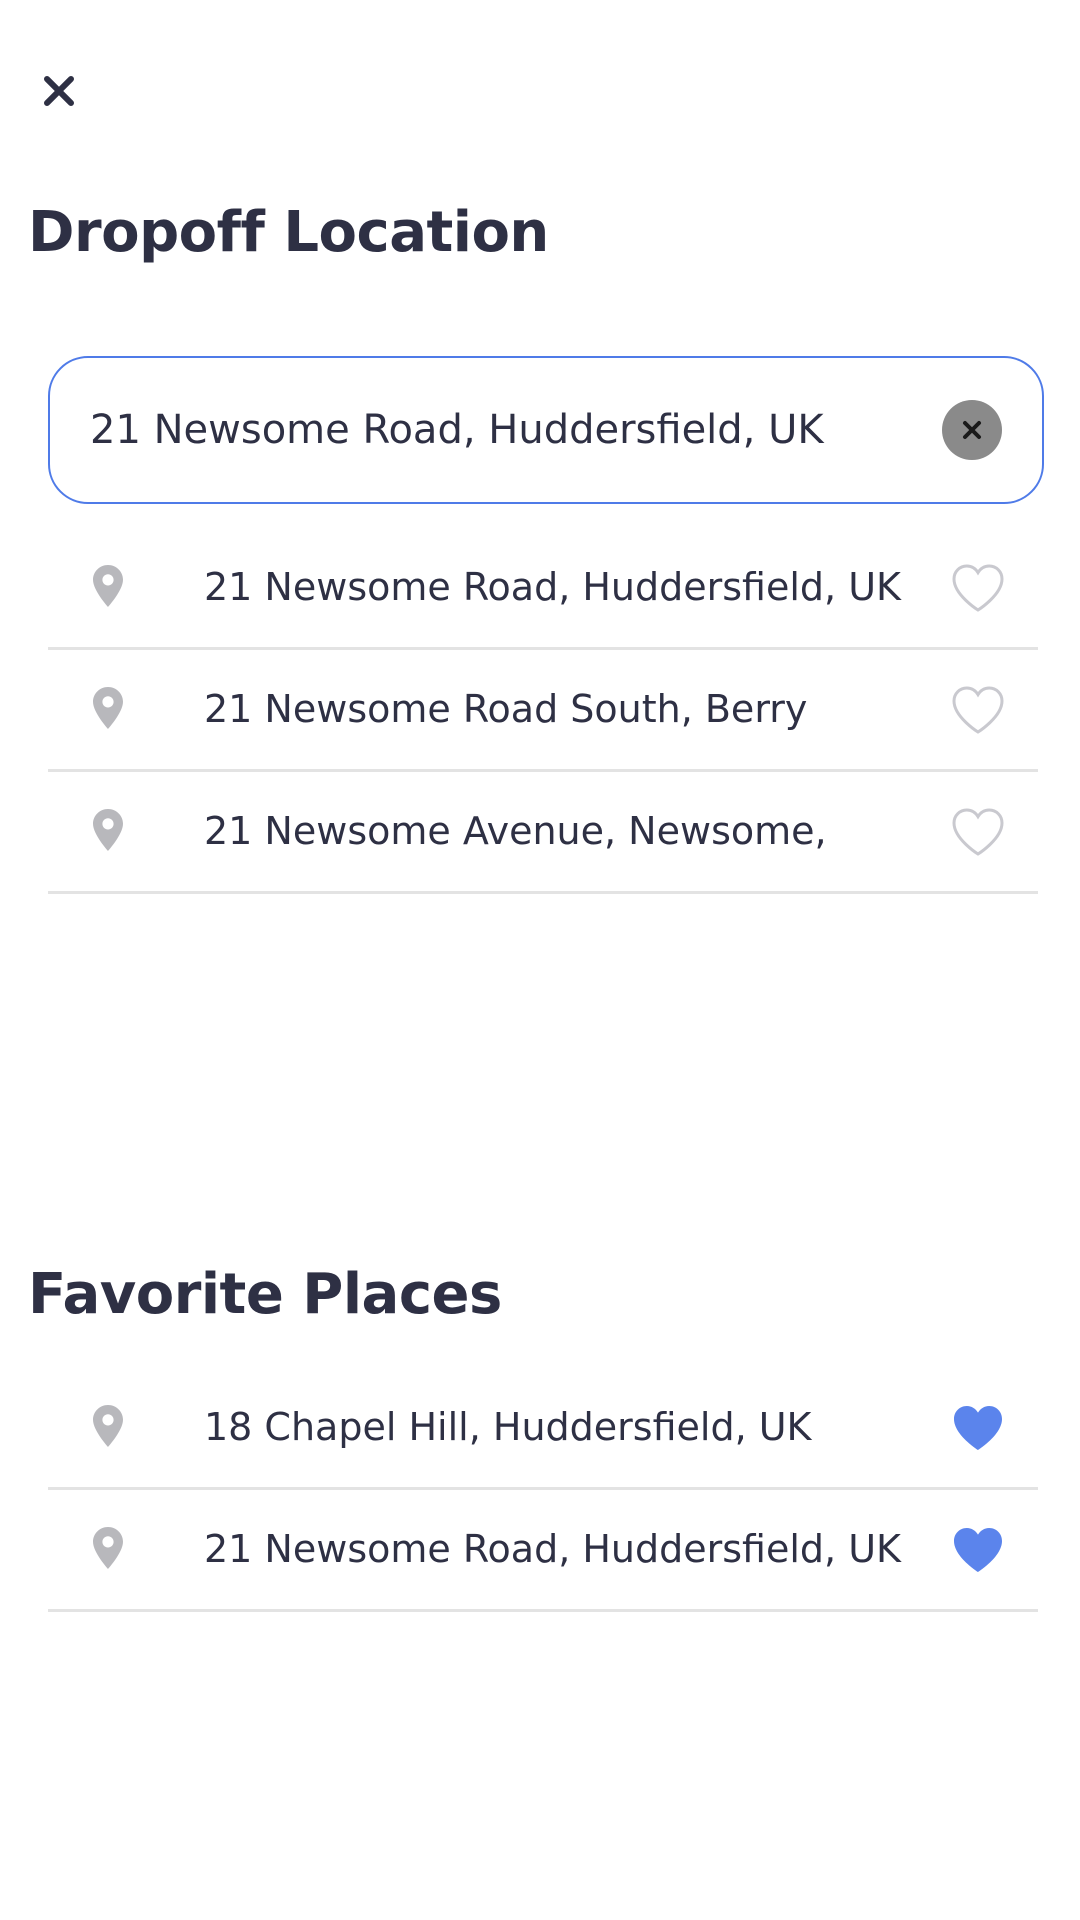 The height and width of the screenshot is (1920, 1080). I want to click on search-box, so click(546, 430).